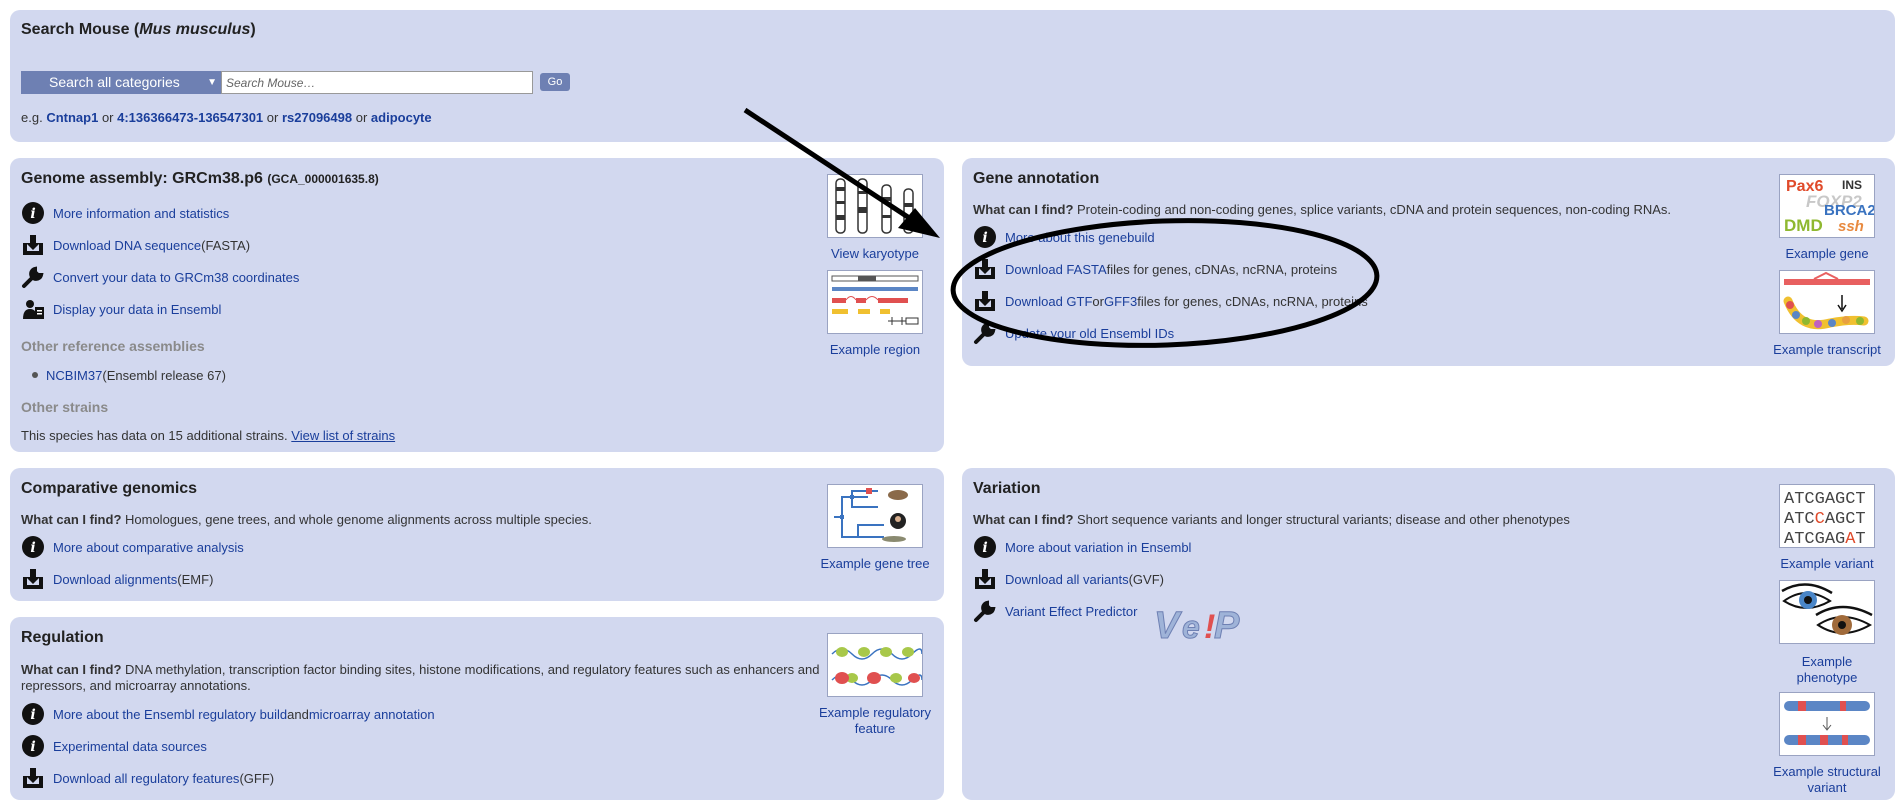 The image size is (1900, 811). I want to click on example-link-gene: Cntnap1, so click(72, 117).